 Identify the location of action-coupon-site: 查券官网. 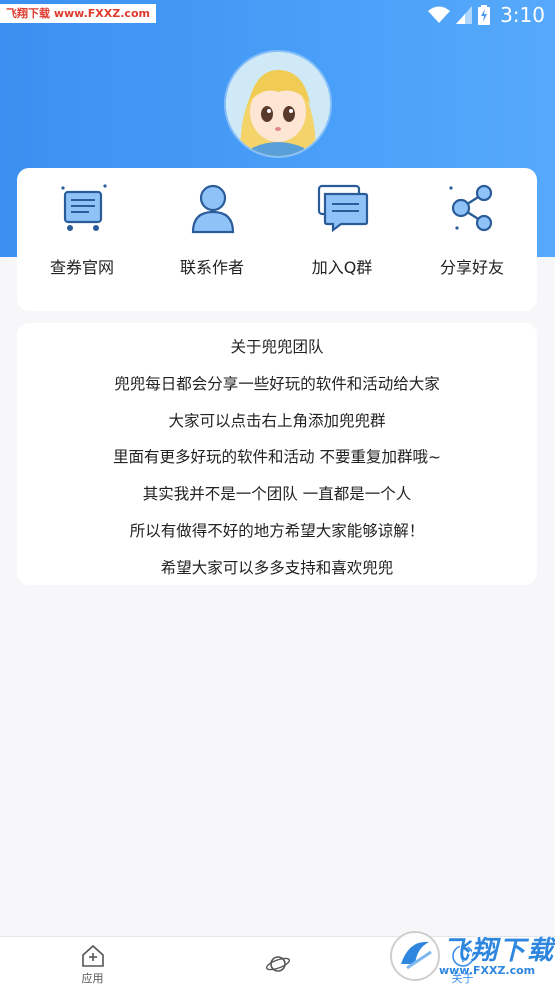
(82, 239).